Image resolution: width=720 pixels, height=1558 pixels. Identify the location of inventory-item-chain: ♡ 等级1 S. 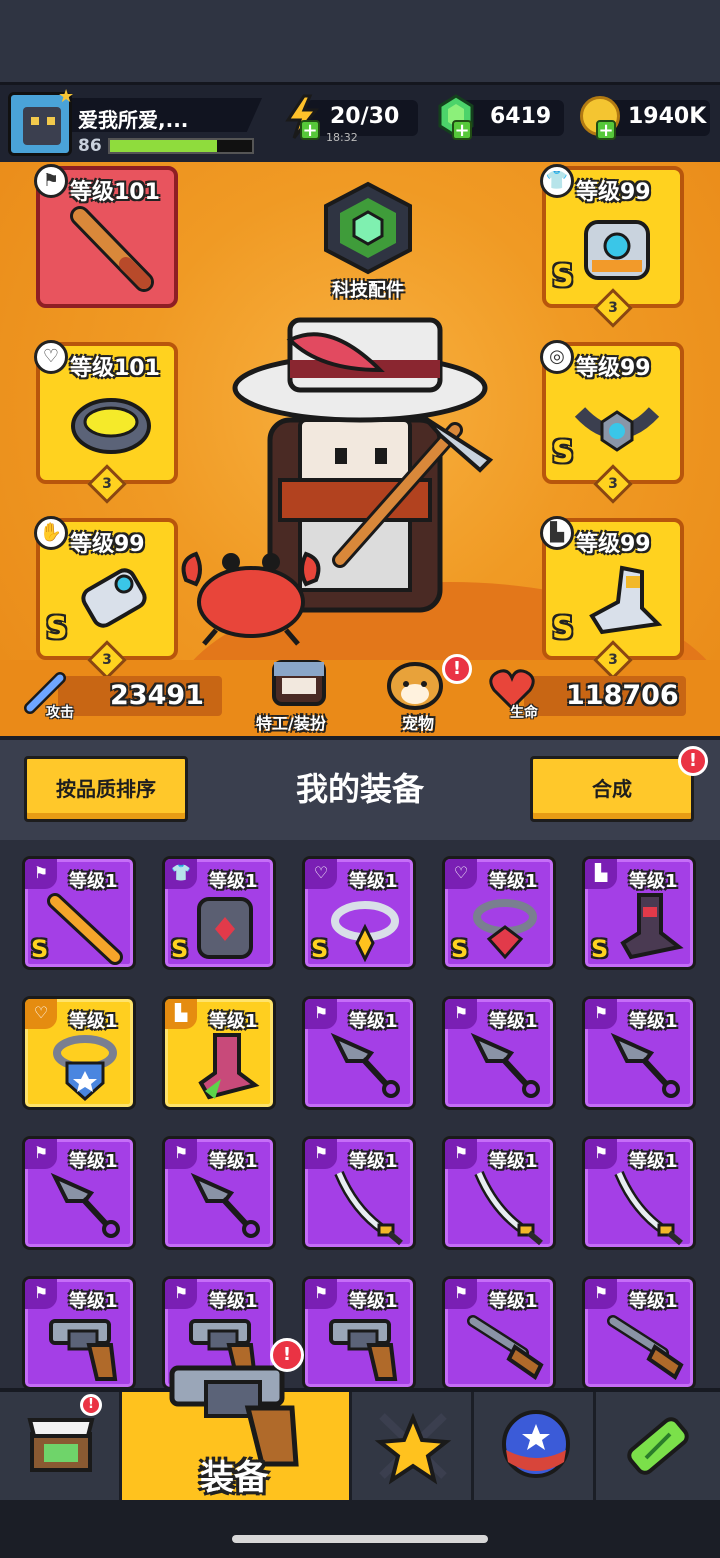
(499, 913).